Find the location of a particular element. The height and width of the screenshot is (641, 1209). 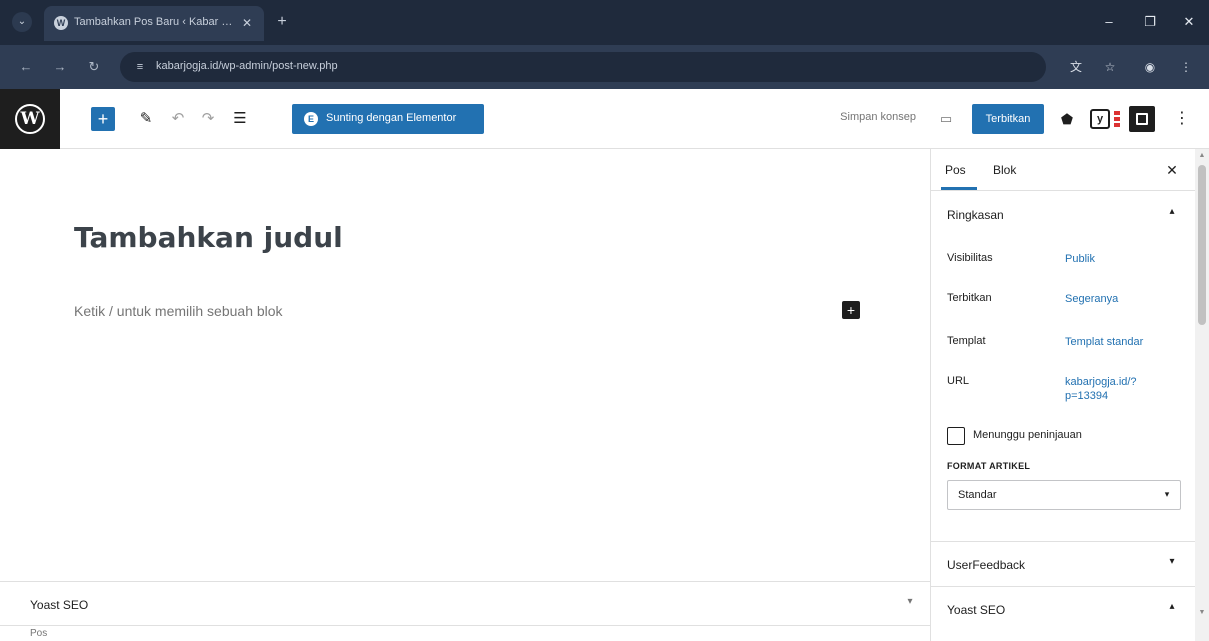

template-value: Templat standar is located at coordinates (1121, 342).